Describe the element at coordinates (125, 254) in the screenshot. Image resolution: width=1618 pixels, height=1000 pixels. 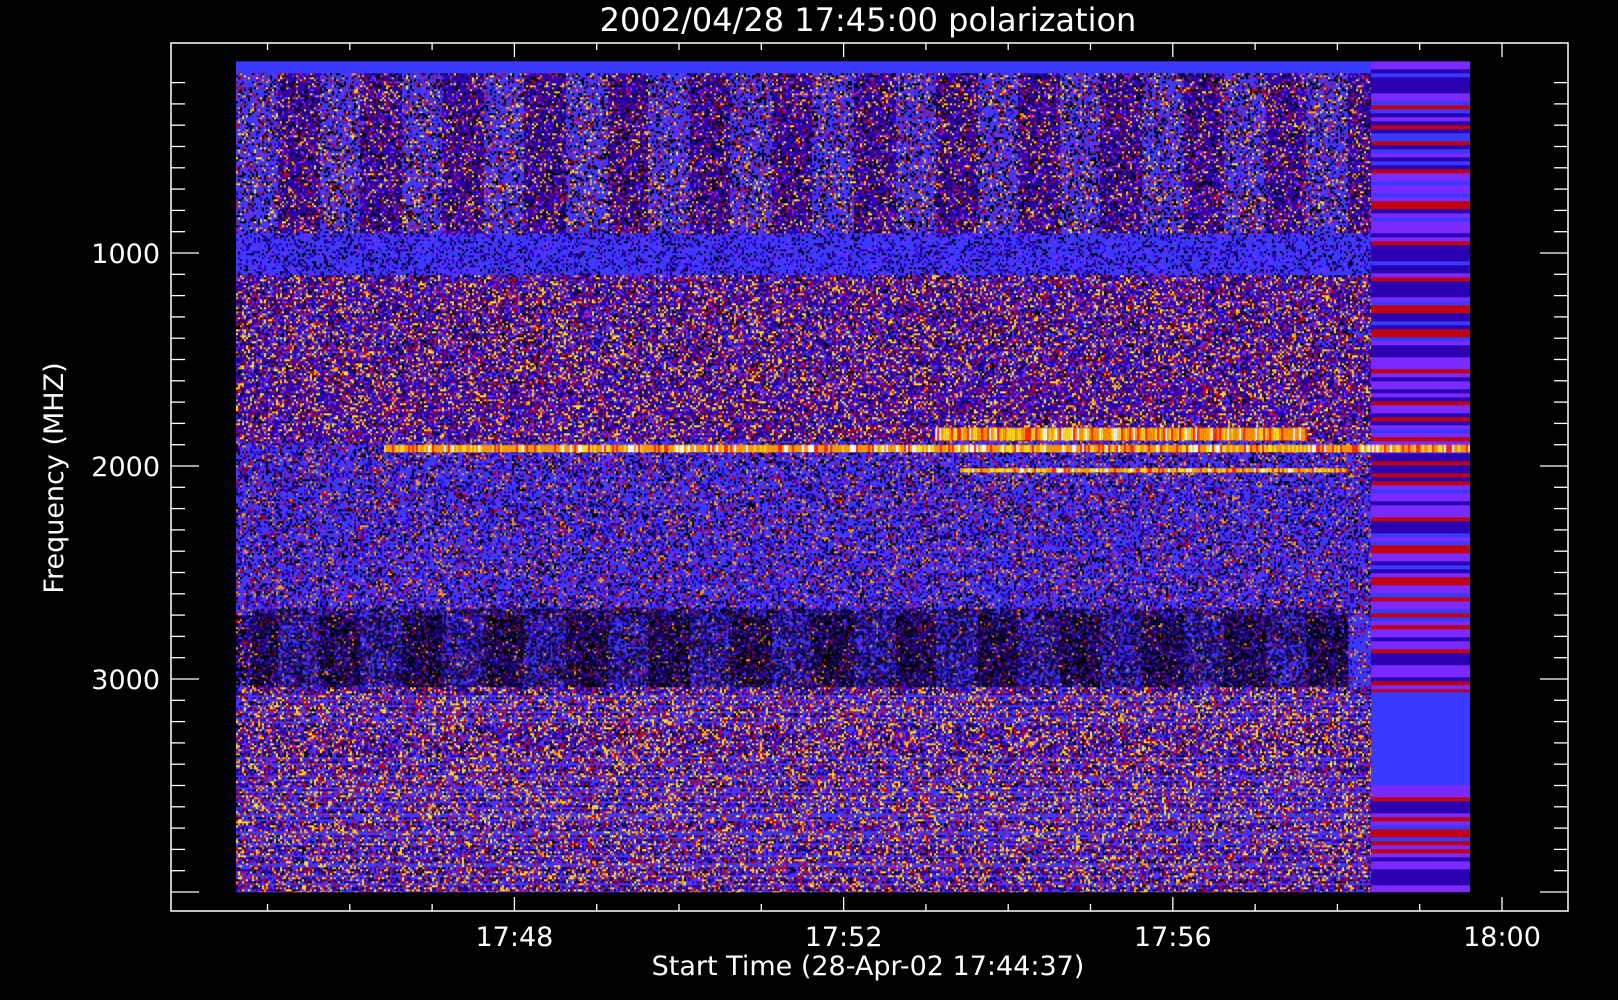
I see `y-tick-label: 1000` at that location.